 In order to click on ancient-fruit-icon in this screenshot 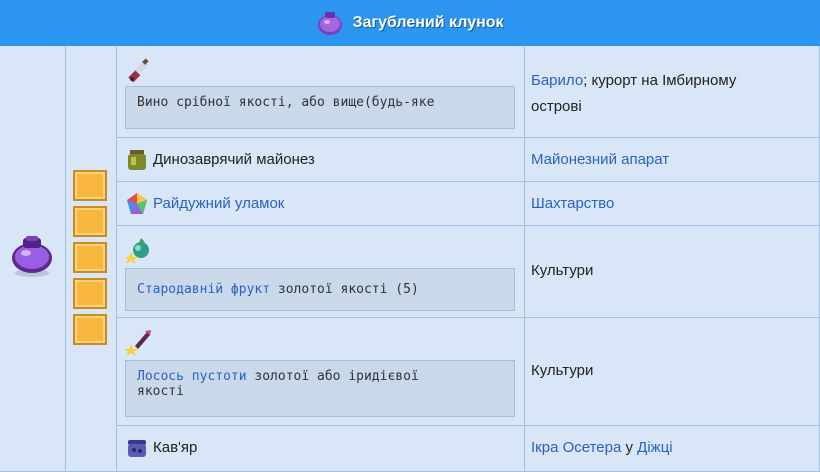, I will do `click(137, 251)`.